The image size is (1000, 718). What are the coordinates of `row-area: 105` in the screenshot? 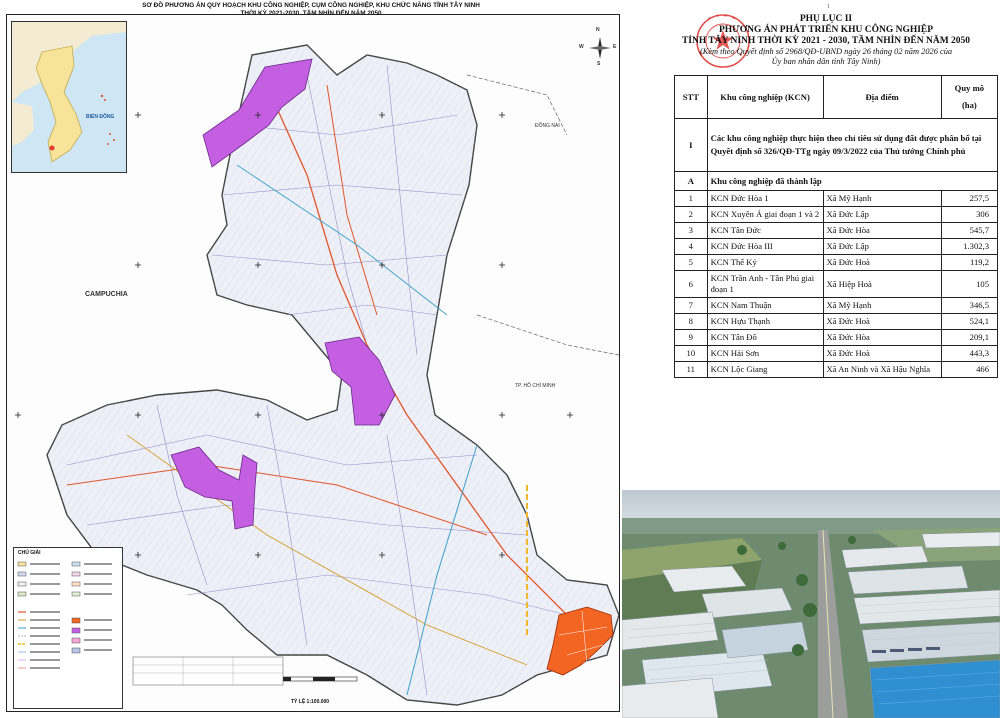 It's located at (969, 284).